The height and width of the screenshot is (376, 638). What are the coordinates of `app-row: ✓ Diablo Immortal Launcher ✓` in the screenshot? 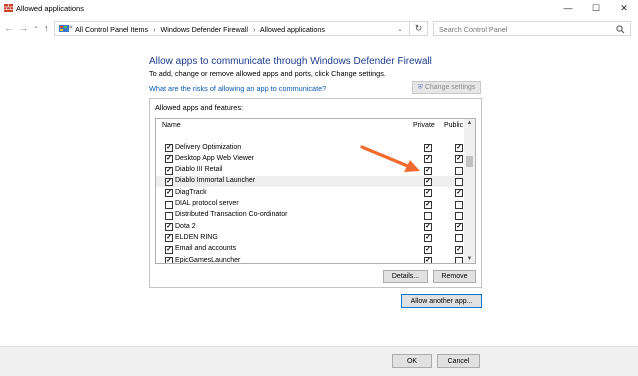 It's located at (310, 181).